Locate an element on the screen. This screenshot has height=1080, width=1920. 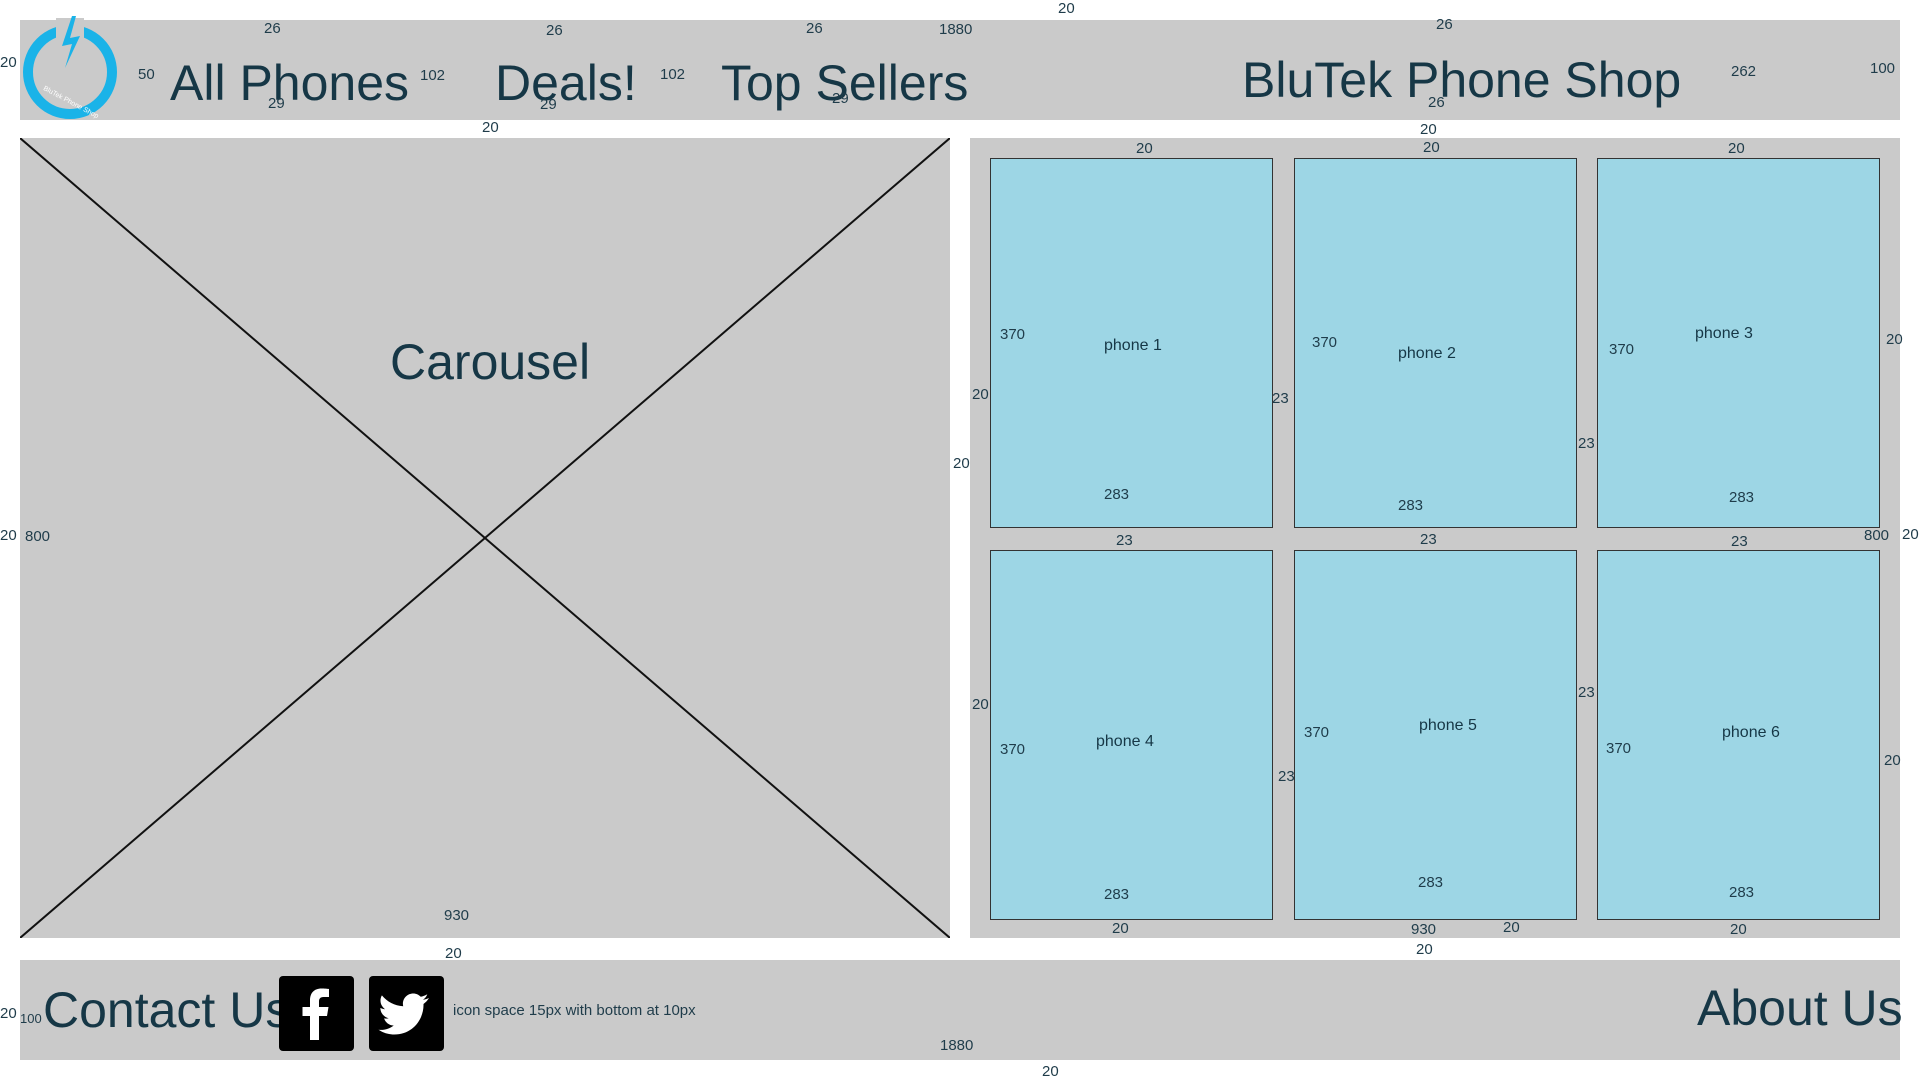
twitter-link is located at coordinates (406, 1013).